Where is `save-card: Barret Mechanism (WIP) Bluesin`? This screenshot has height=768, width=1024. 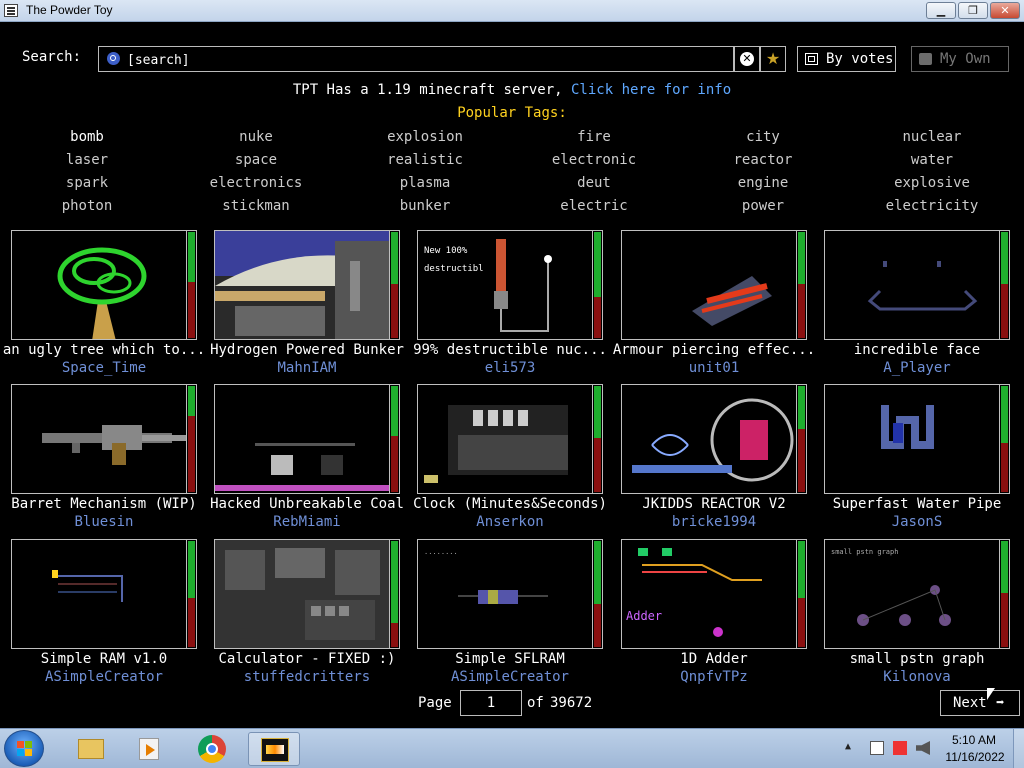 save-card: Barret Mechanism (WIP) Bluesin is located at coordinates (104, 458).